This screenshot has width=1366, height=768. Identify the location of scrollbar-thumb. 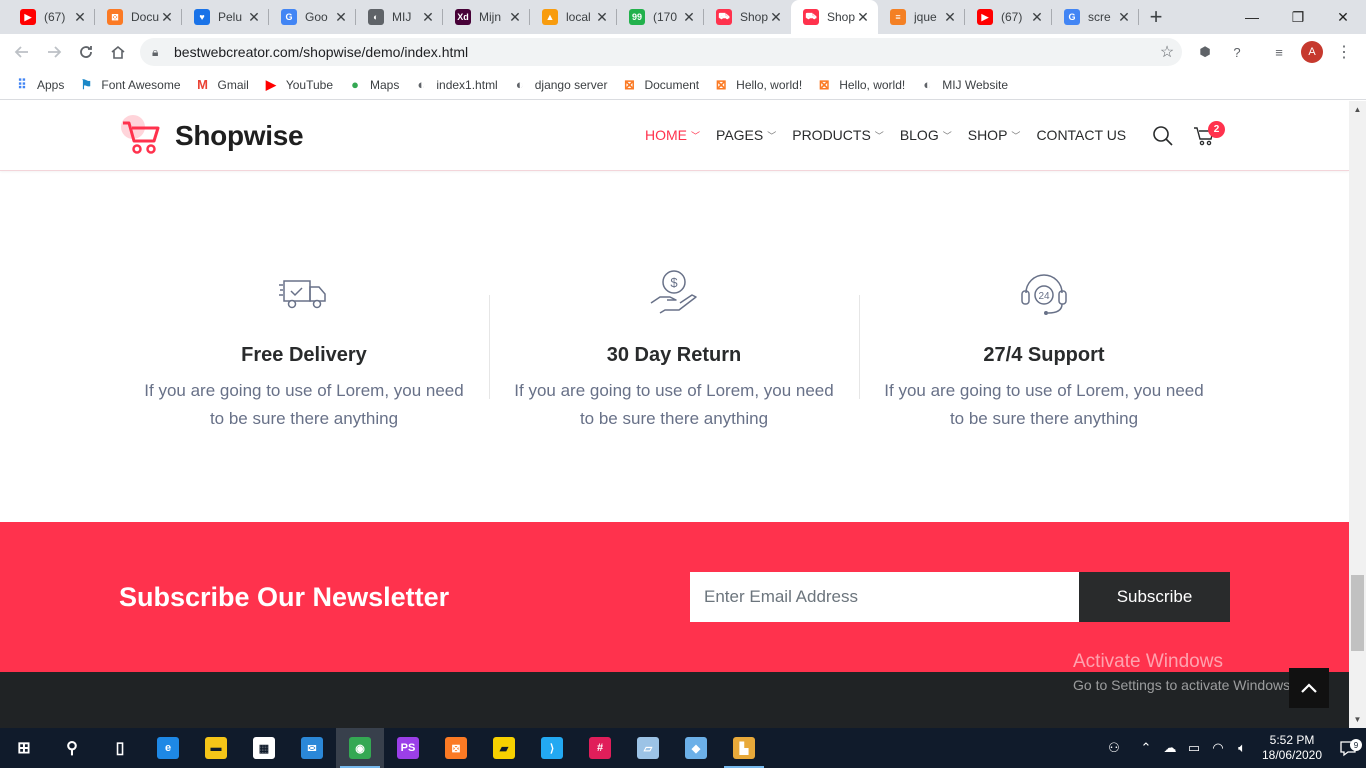
(1357, 613).